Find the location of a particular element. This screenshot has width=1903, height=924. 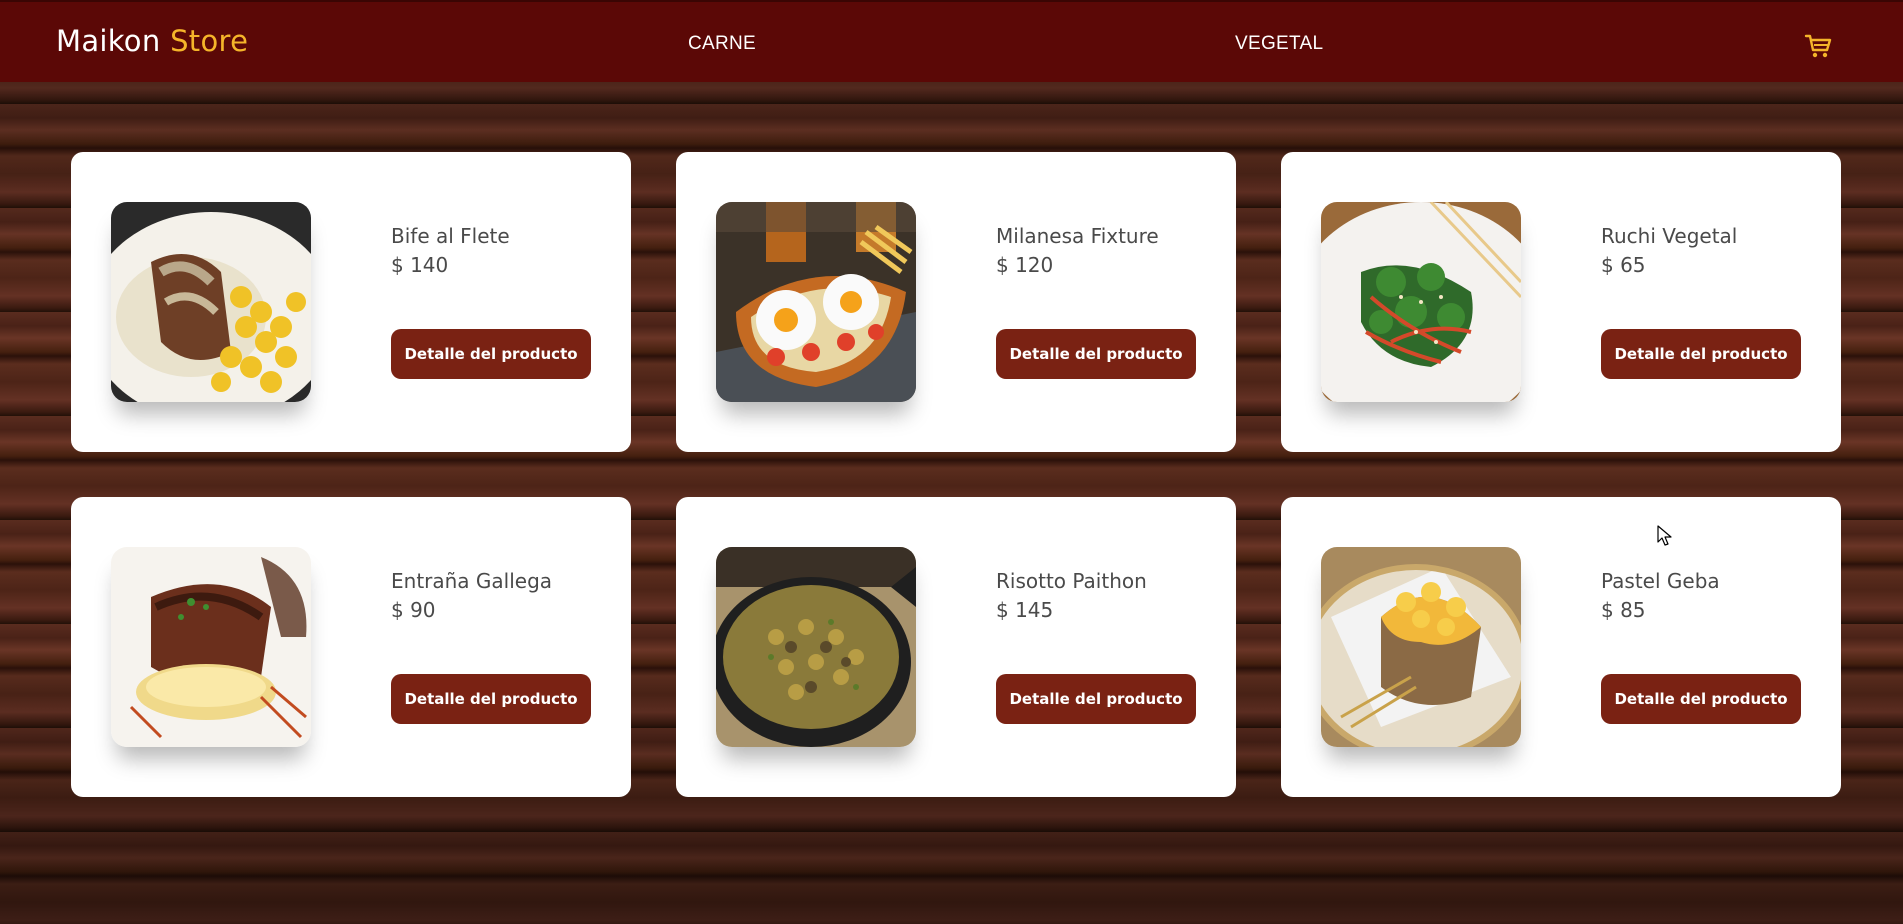

product-card: Ruchi Vegetal $ 65 Detalle del producto is located at coordinates (1561, 302).